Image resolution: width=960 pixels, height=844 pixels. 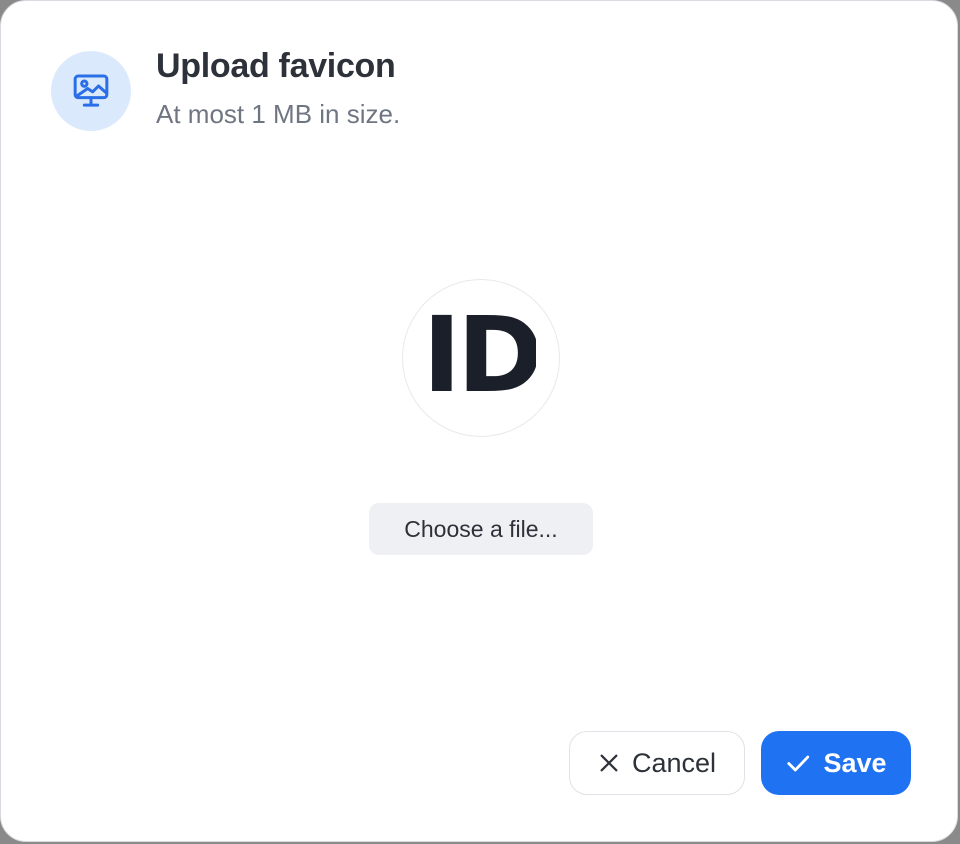 I want to click on dialog-title: Upload favicon, so click(x=276, y=66).